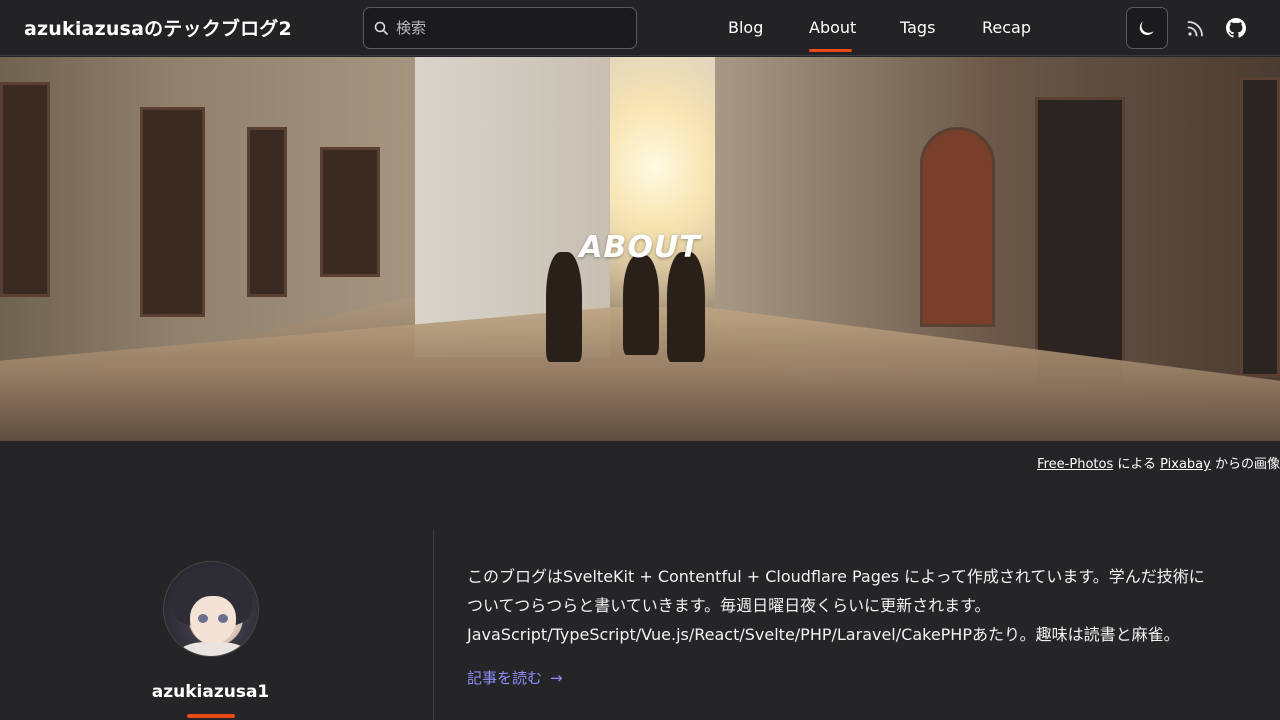 The width and height of the screenshot is (1280, 720). What do you see at coordinates (505, 678) in the screenshot?
I see `read-articles-label: 記事を読む` at bounding box center [505, 678].